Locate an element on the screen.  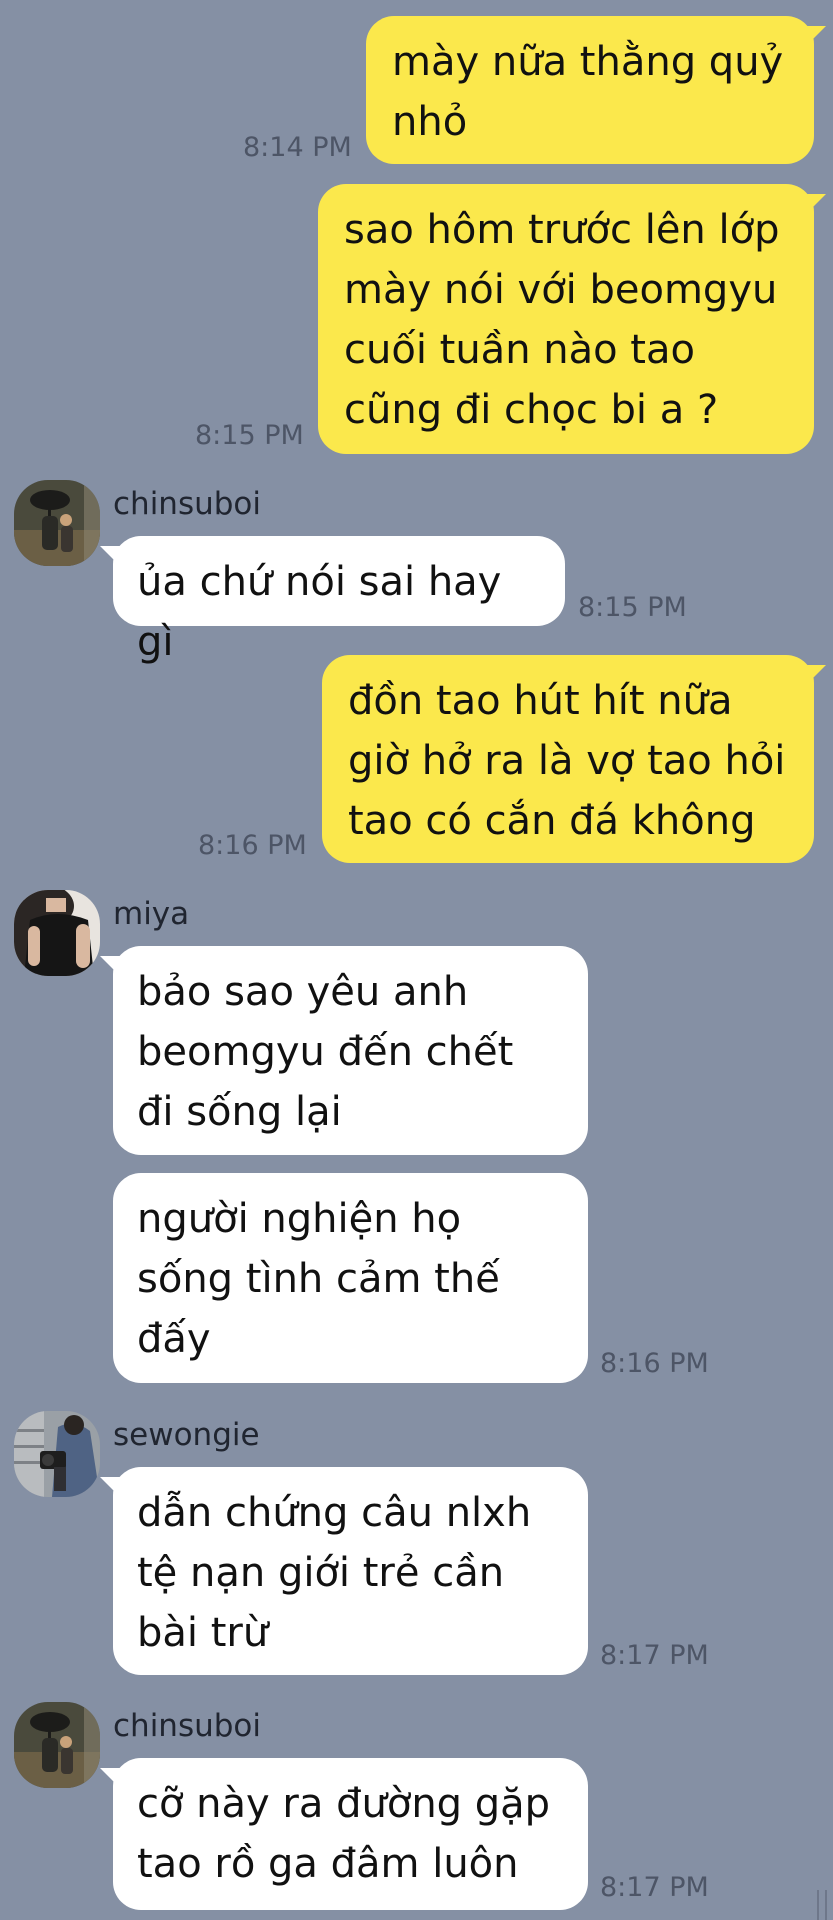
avatar-miya is located at coordinates (57, 933).